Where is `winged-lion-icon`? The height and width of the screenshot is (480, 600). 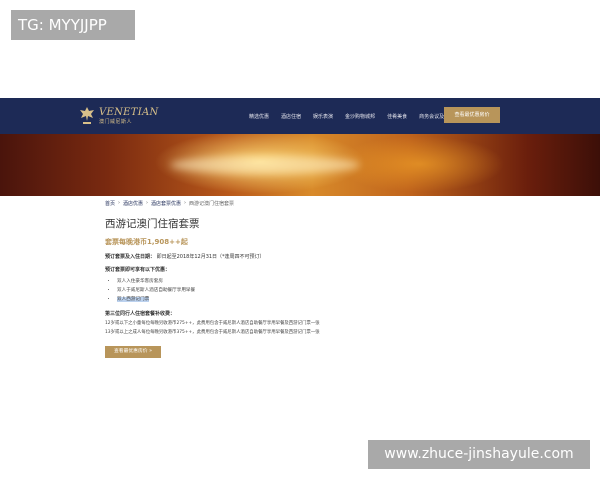
winged-lion-icon is located at coordinates (87, 115).